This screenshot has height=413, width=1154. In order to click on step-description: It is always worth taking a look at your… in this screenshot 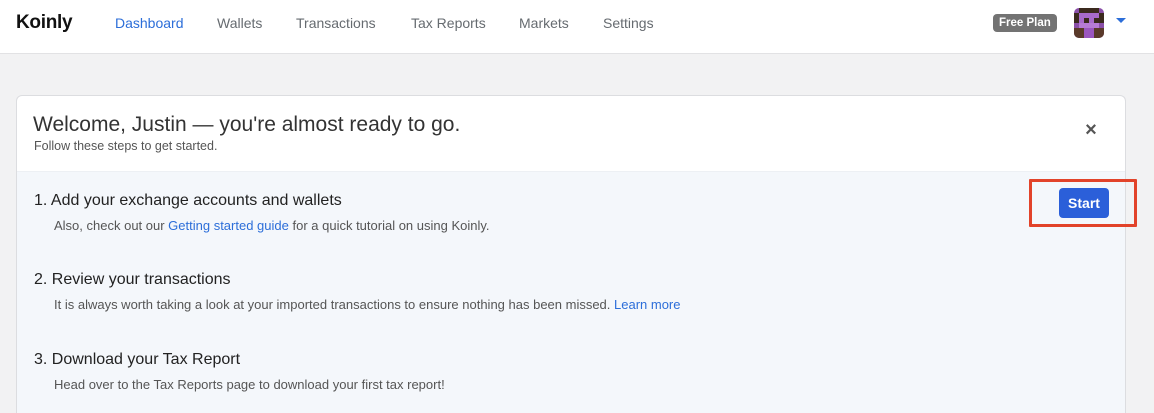, I will do `click(367, 304)`.